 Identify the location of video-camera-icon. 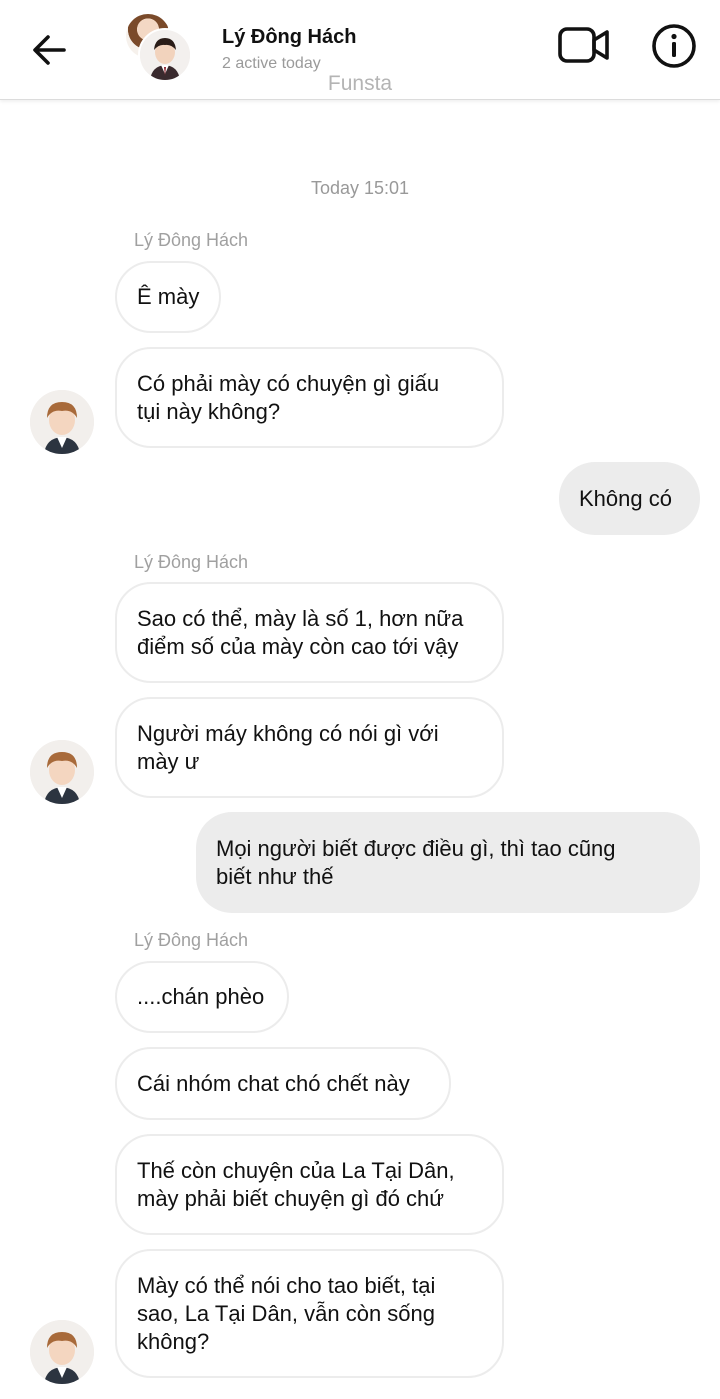
(583, 45).